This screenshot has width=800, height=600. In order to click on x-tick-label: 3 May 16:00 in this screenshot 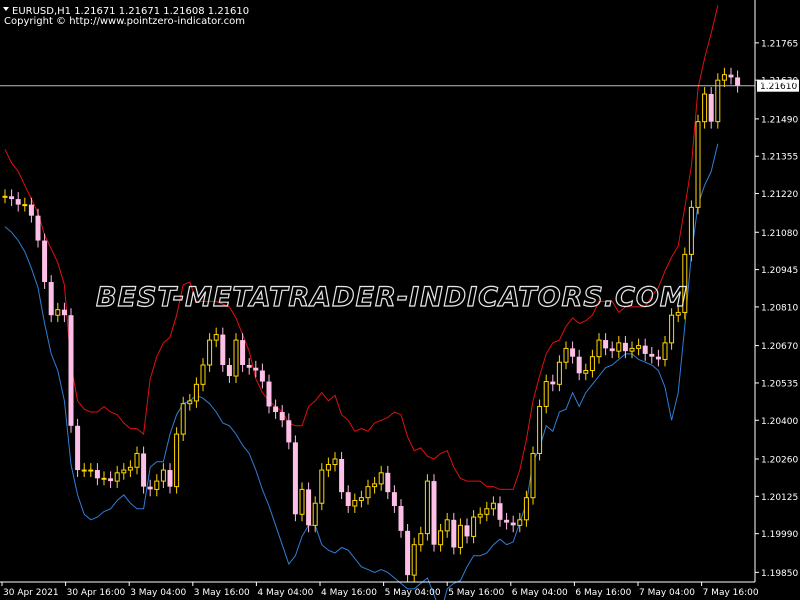, I will do `click(222, 593)`.